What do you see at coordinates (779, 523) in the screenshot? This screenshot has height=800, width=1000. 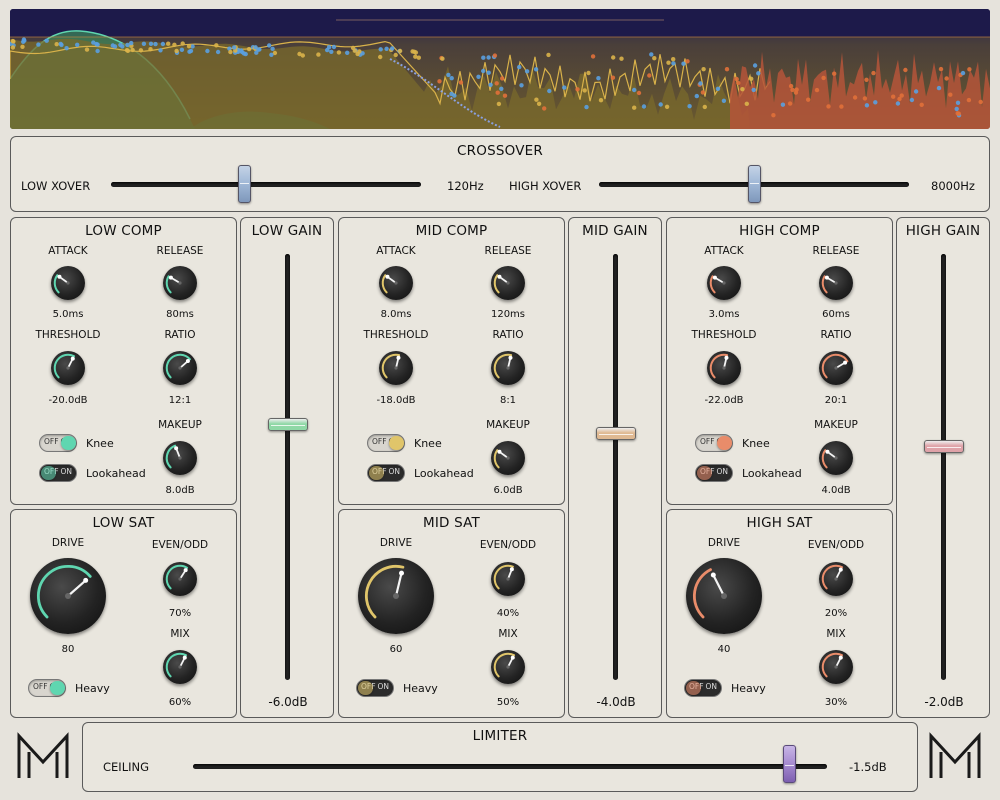 I see `high-sat-title: HIGH SAT` at bounding box center [779, 523].